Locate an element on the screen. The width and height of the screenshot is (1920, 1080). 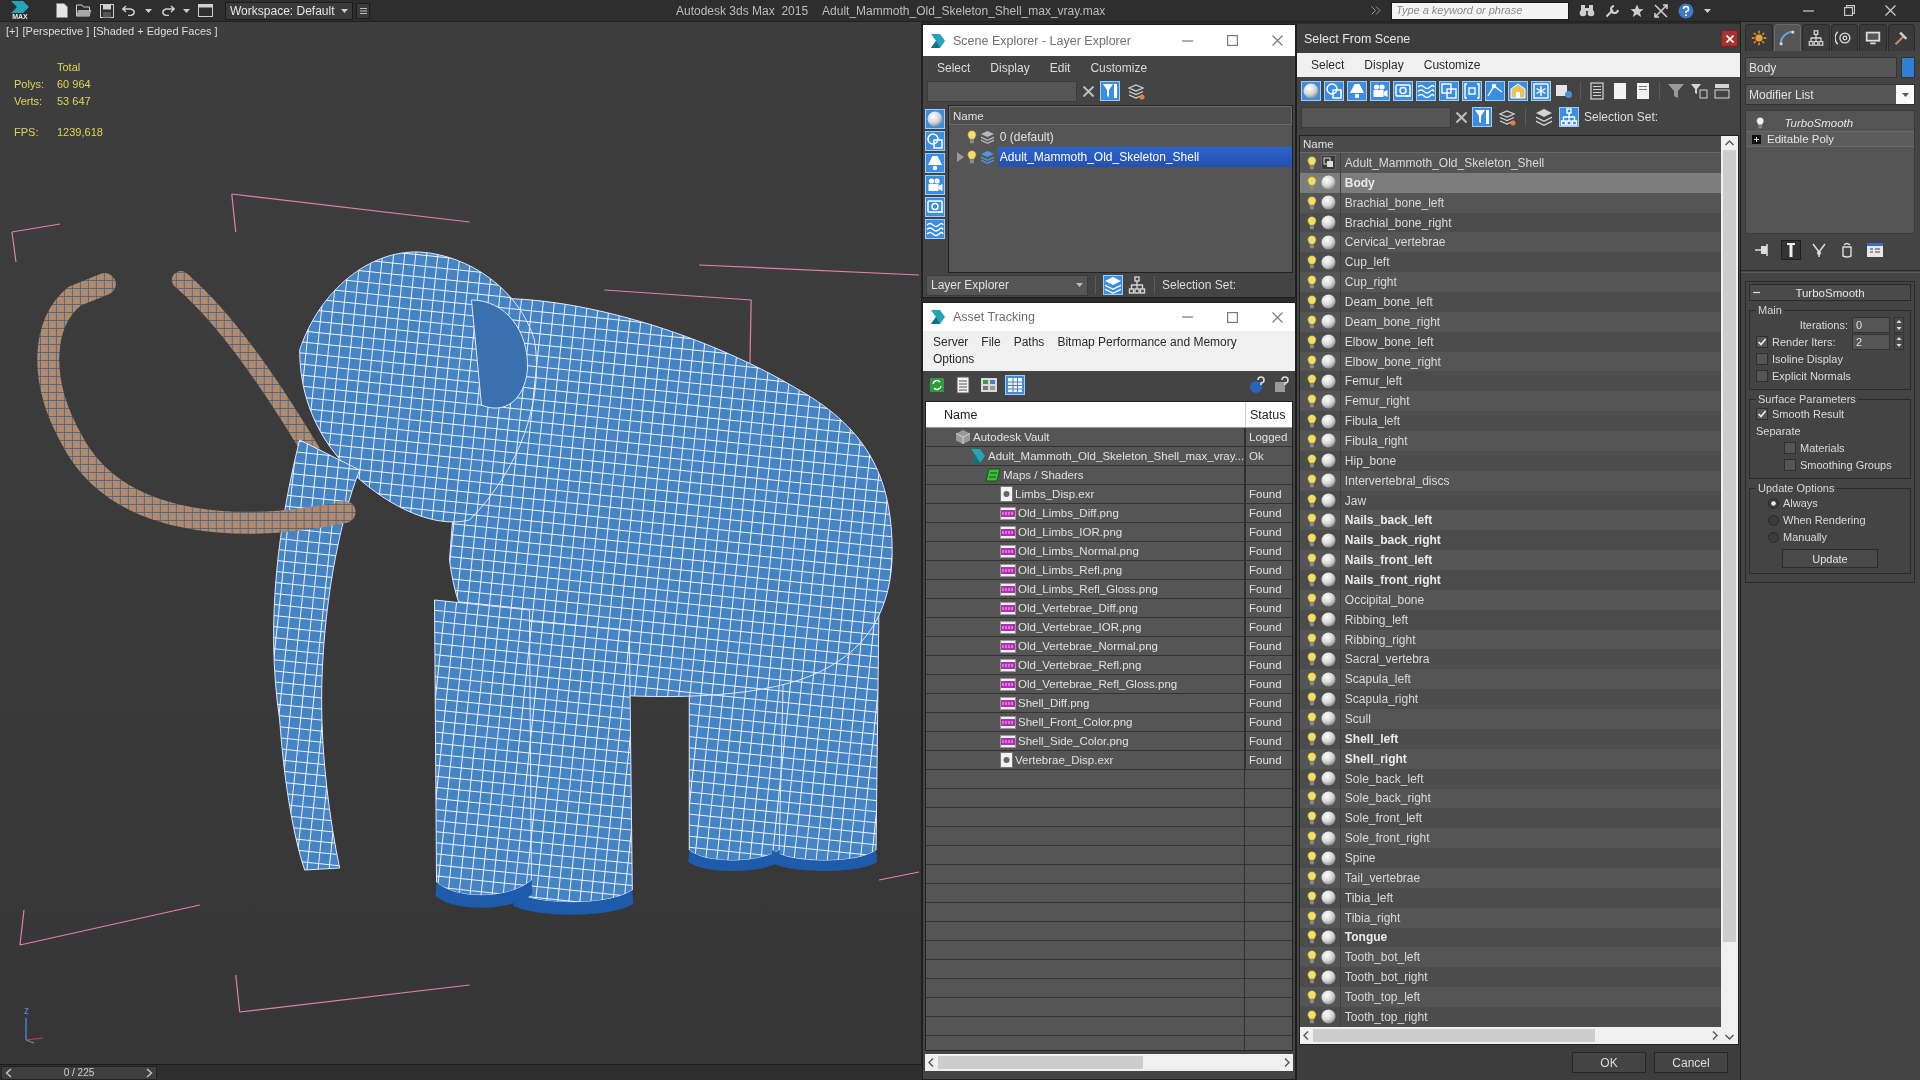
asset-name: Autodesk Vault is located at coordinates (1011, 437).